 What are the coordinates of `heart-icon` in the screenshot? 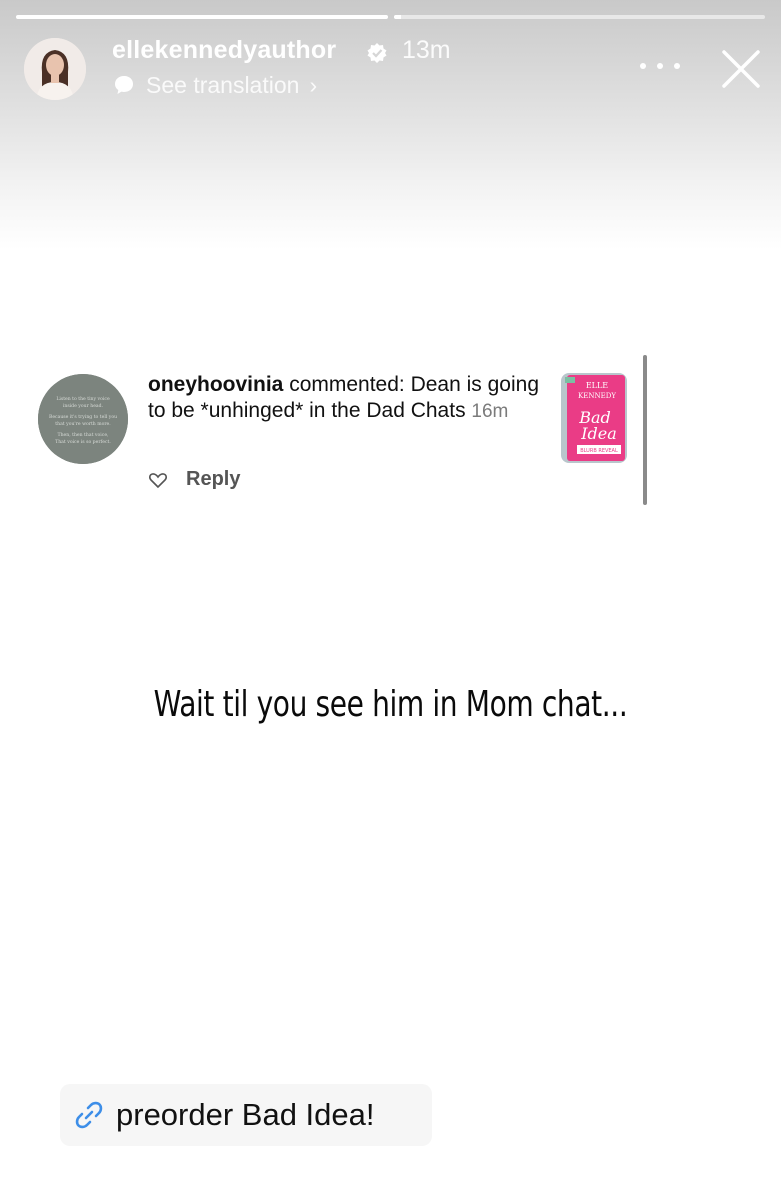 It's located at (158, 480).